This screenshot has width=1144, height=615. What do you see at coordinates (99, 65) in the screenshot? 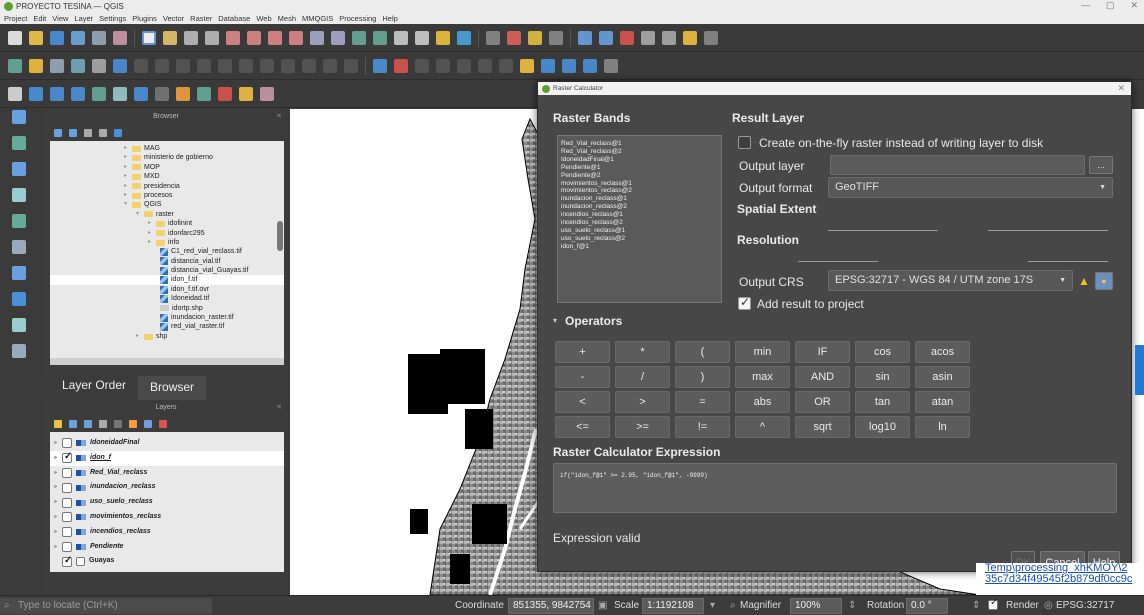
I see `add-polygon-icon` at bounding box center [99, 65].